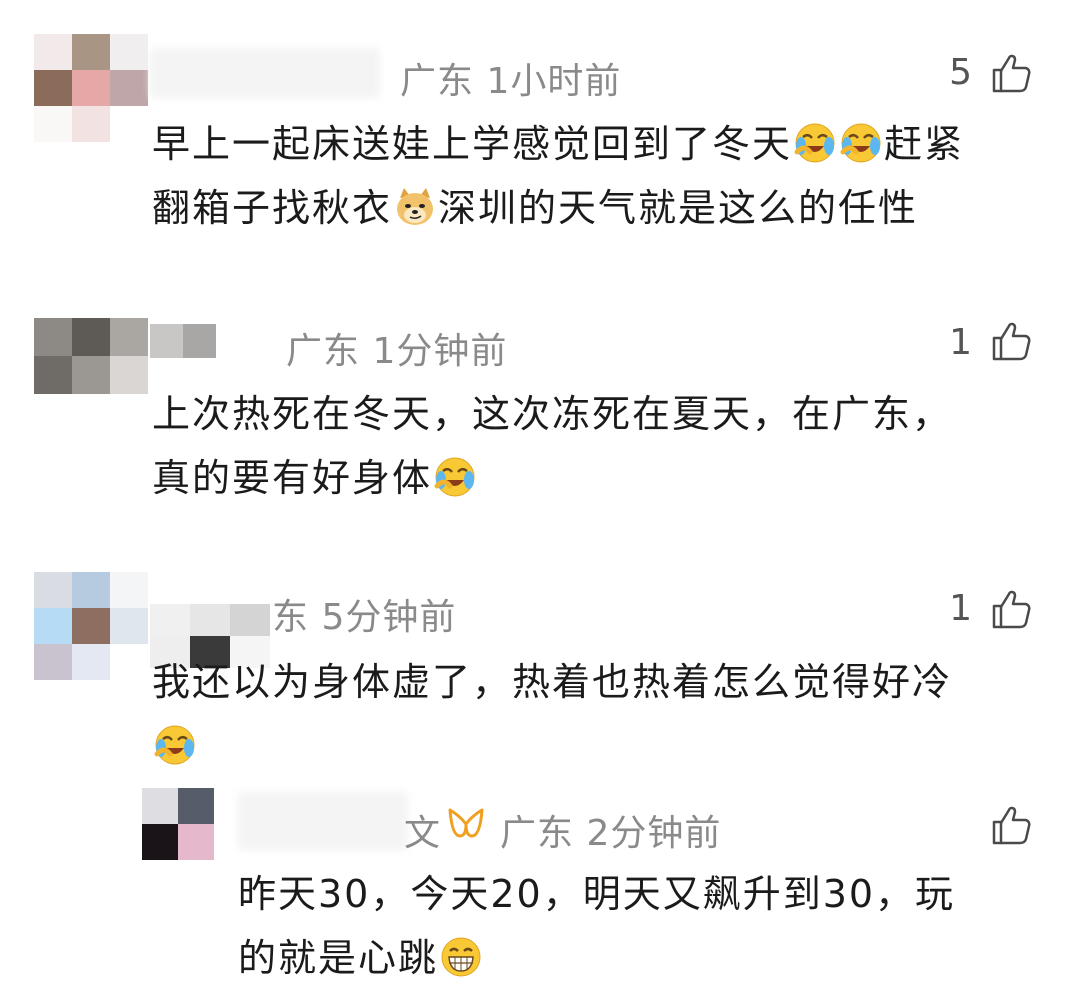  I want to click on comment-meta: 广东 2分钟前, so click(610, 830).